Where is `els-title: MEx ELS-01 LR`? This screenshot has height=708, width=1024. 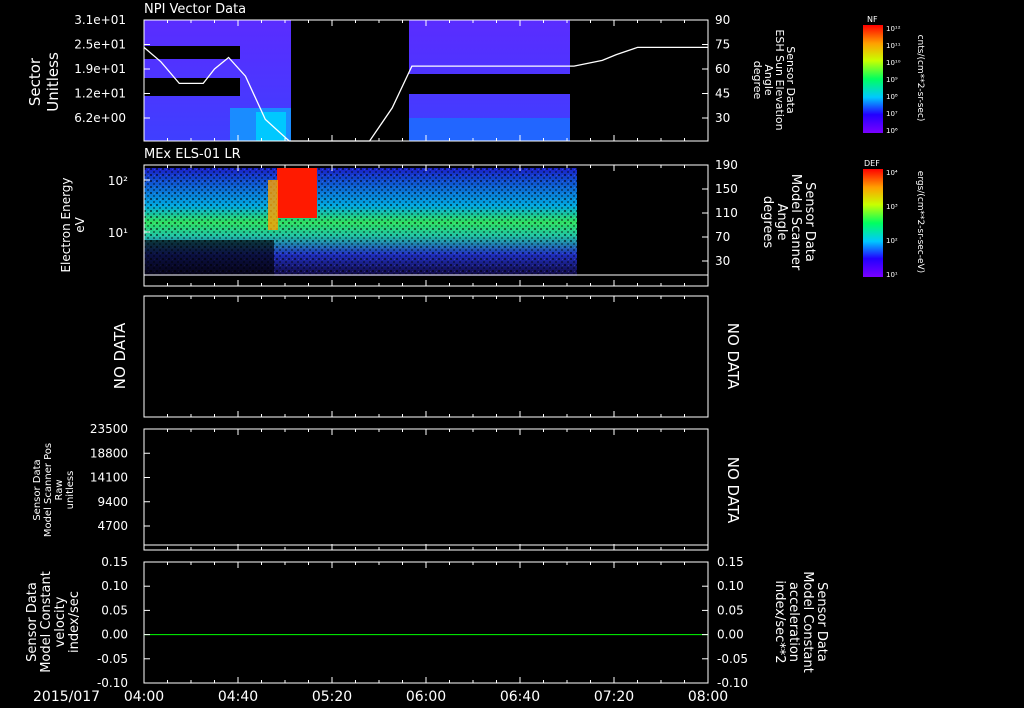 els-title: MEx ELS-01 LR is located at coordinates (192, 154).